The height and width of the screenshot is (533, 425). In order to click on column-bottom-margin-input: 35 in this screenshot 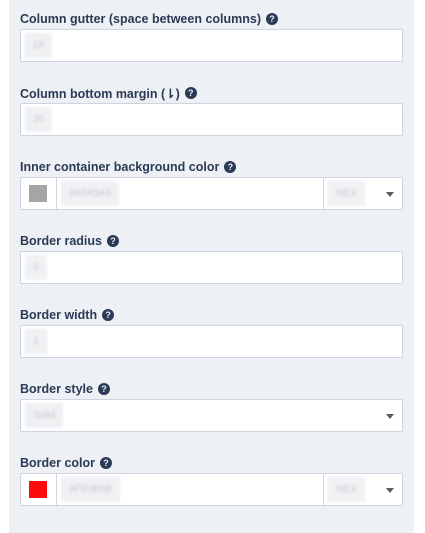, I will do `click(211, 119)`.